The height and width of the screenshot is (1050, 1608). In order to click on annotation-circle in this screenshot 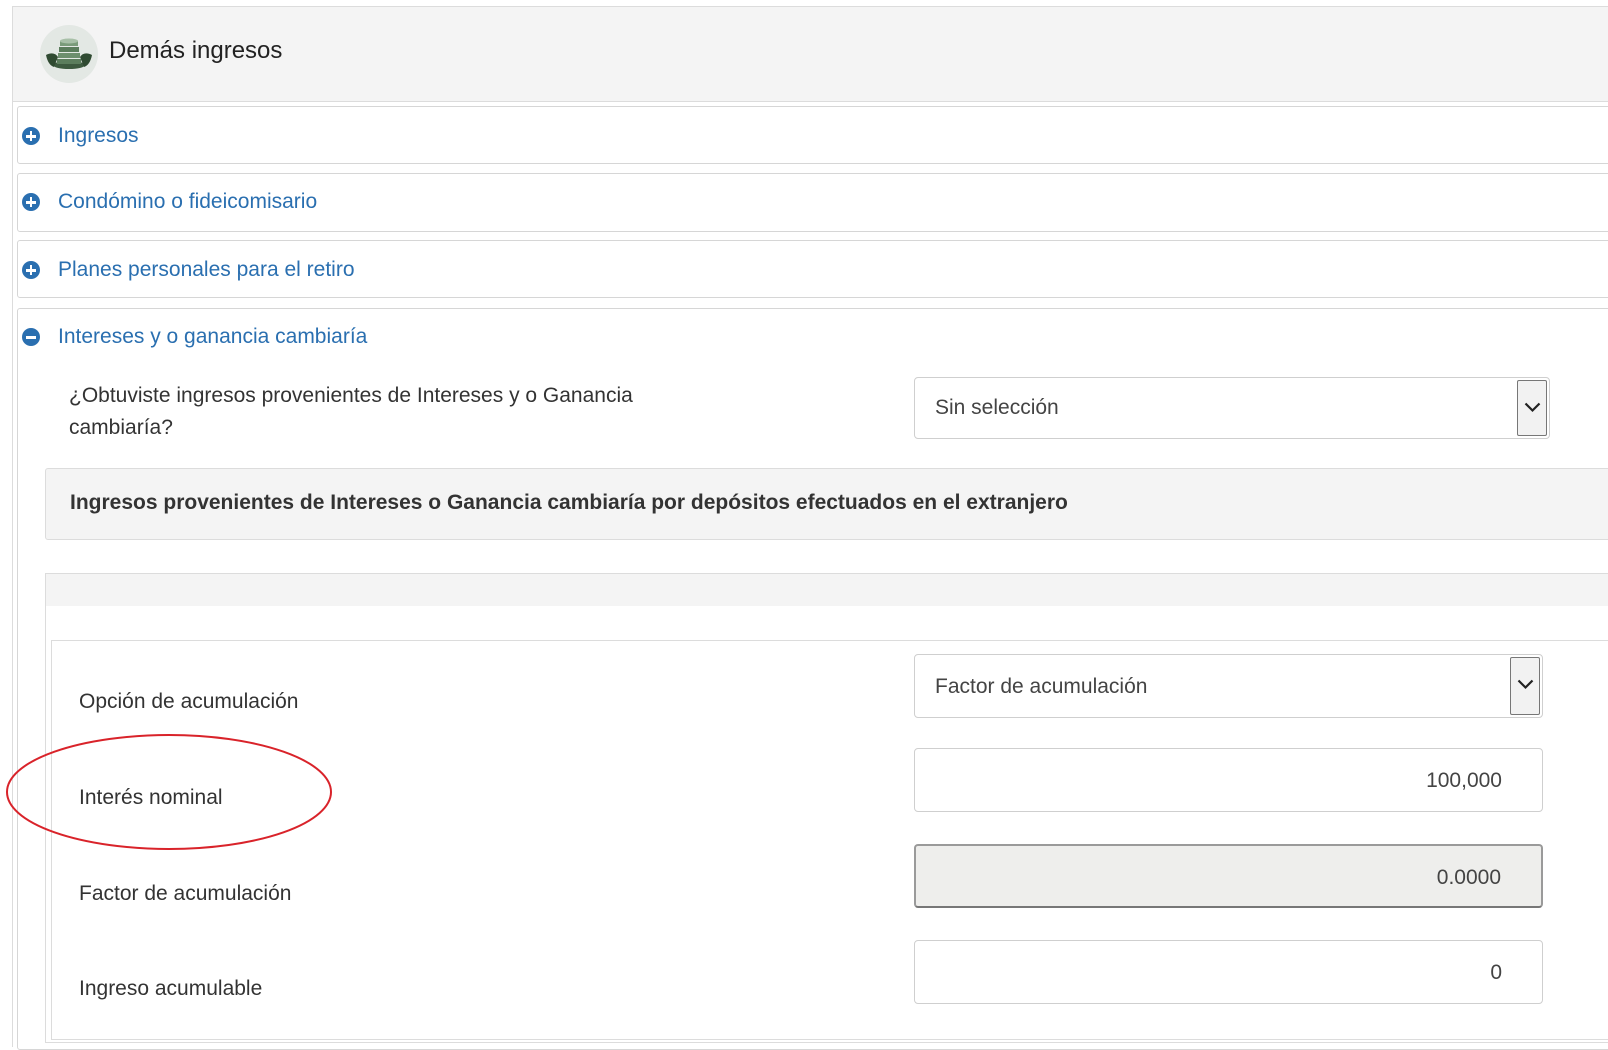, I will do `click(169, 792)`.